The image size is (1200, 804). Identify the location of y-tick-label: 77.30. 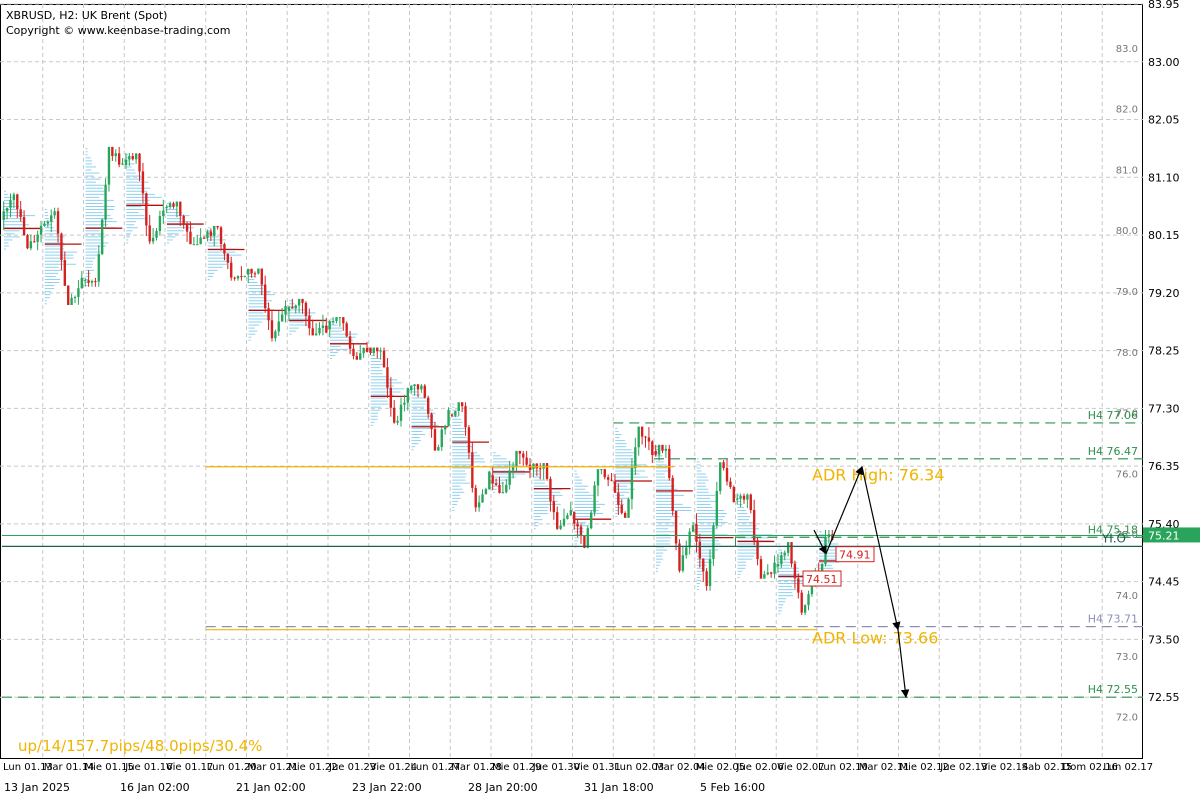
(1164, 408).